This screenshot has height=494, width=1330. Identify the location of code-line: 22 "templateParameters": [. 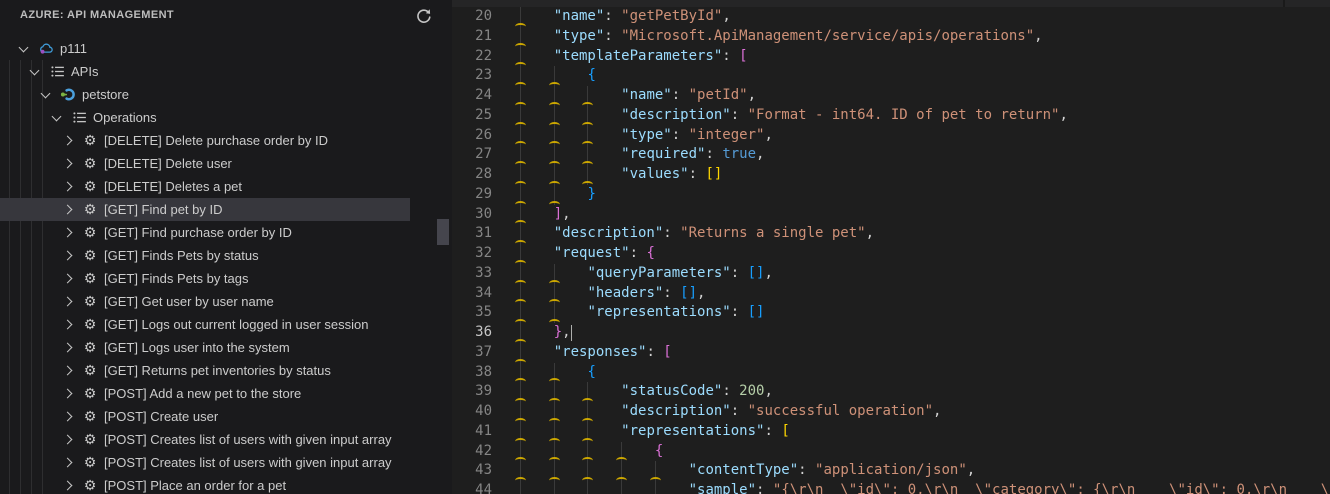
(891, 56).